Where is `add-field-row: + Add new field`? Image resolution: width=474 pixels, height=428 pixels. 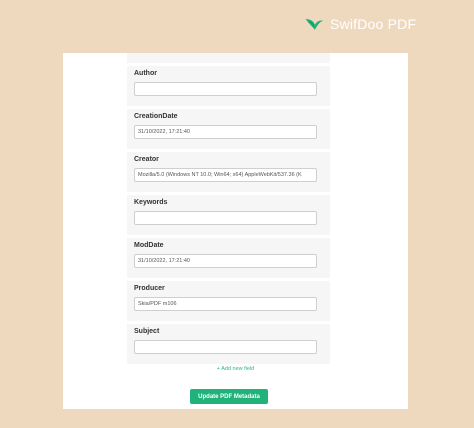 add-field-row: + Add new field is located at coordinates (235, 369).